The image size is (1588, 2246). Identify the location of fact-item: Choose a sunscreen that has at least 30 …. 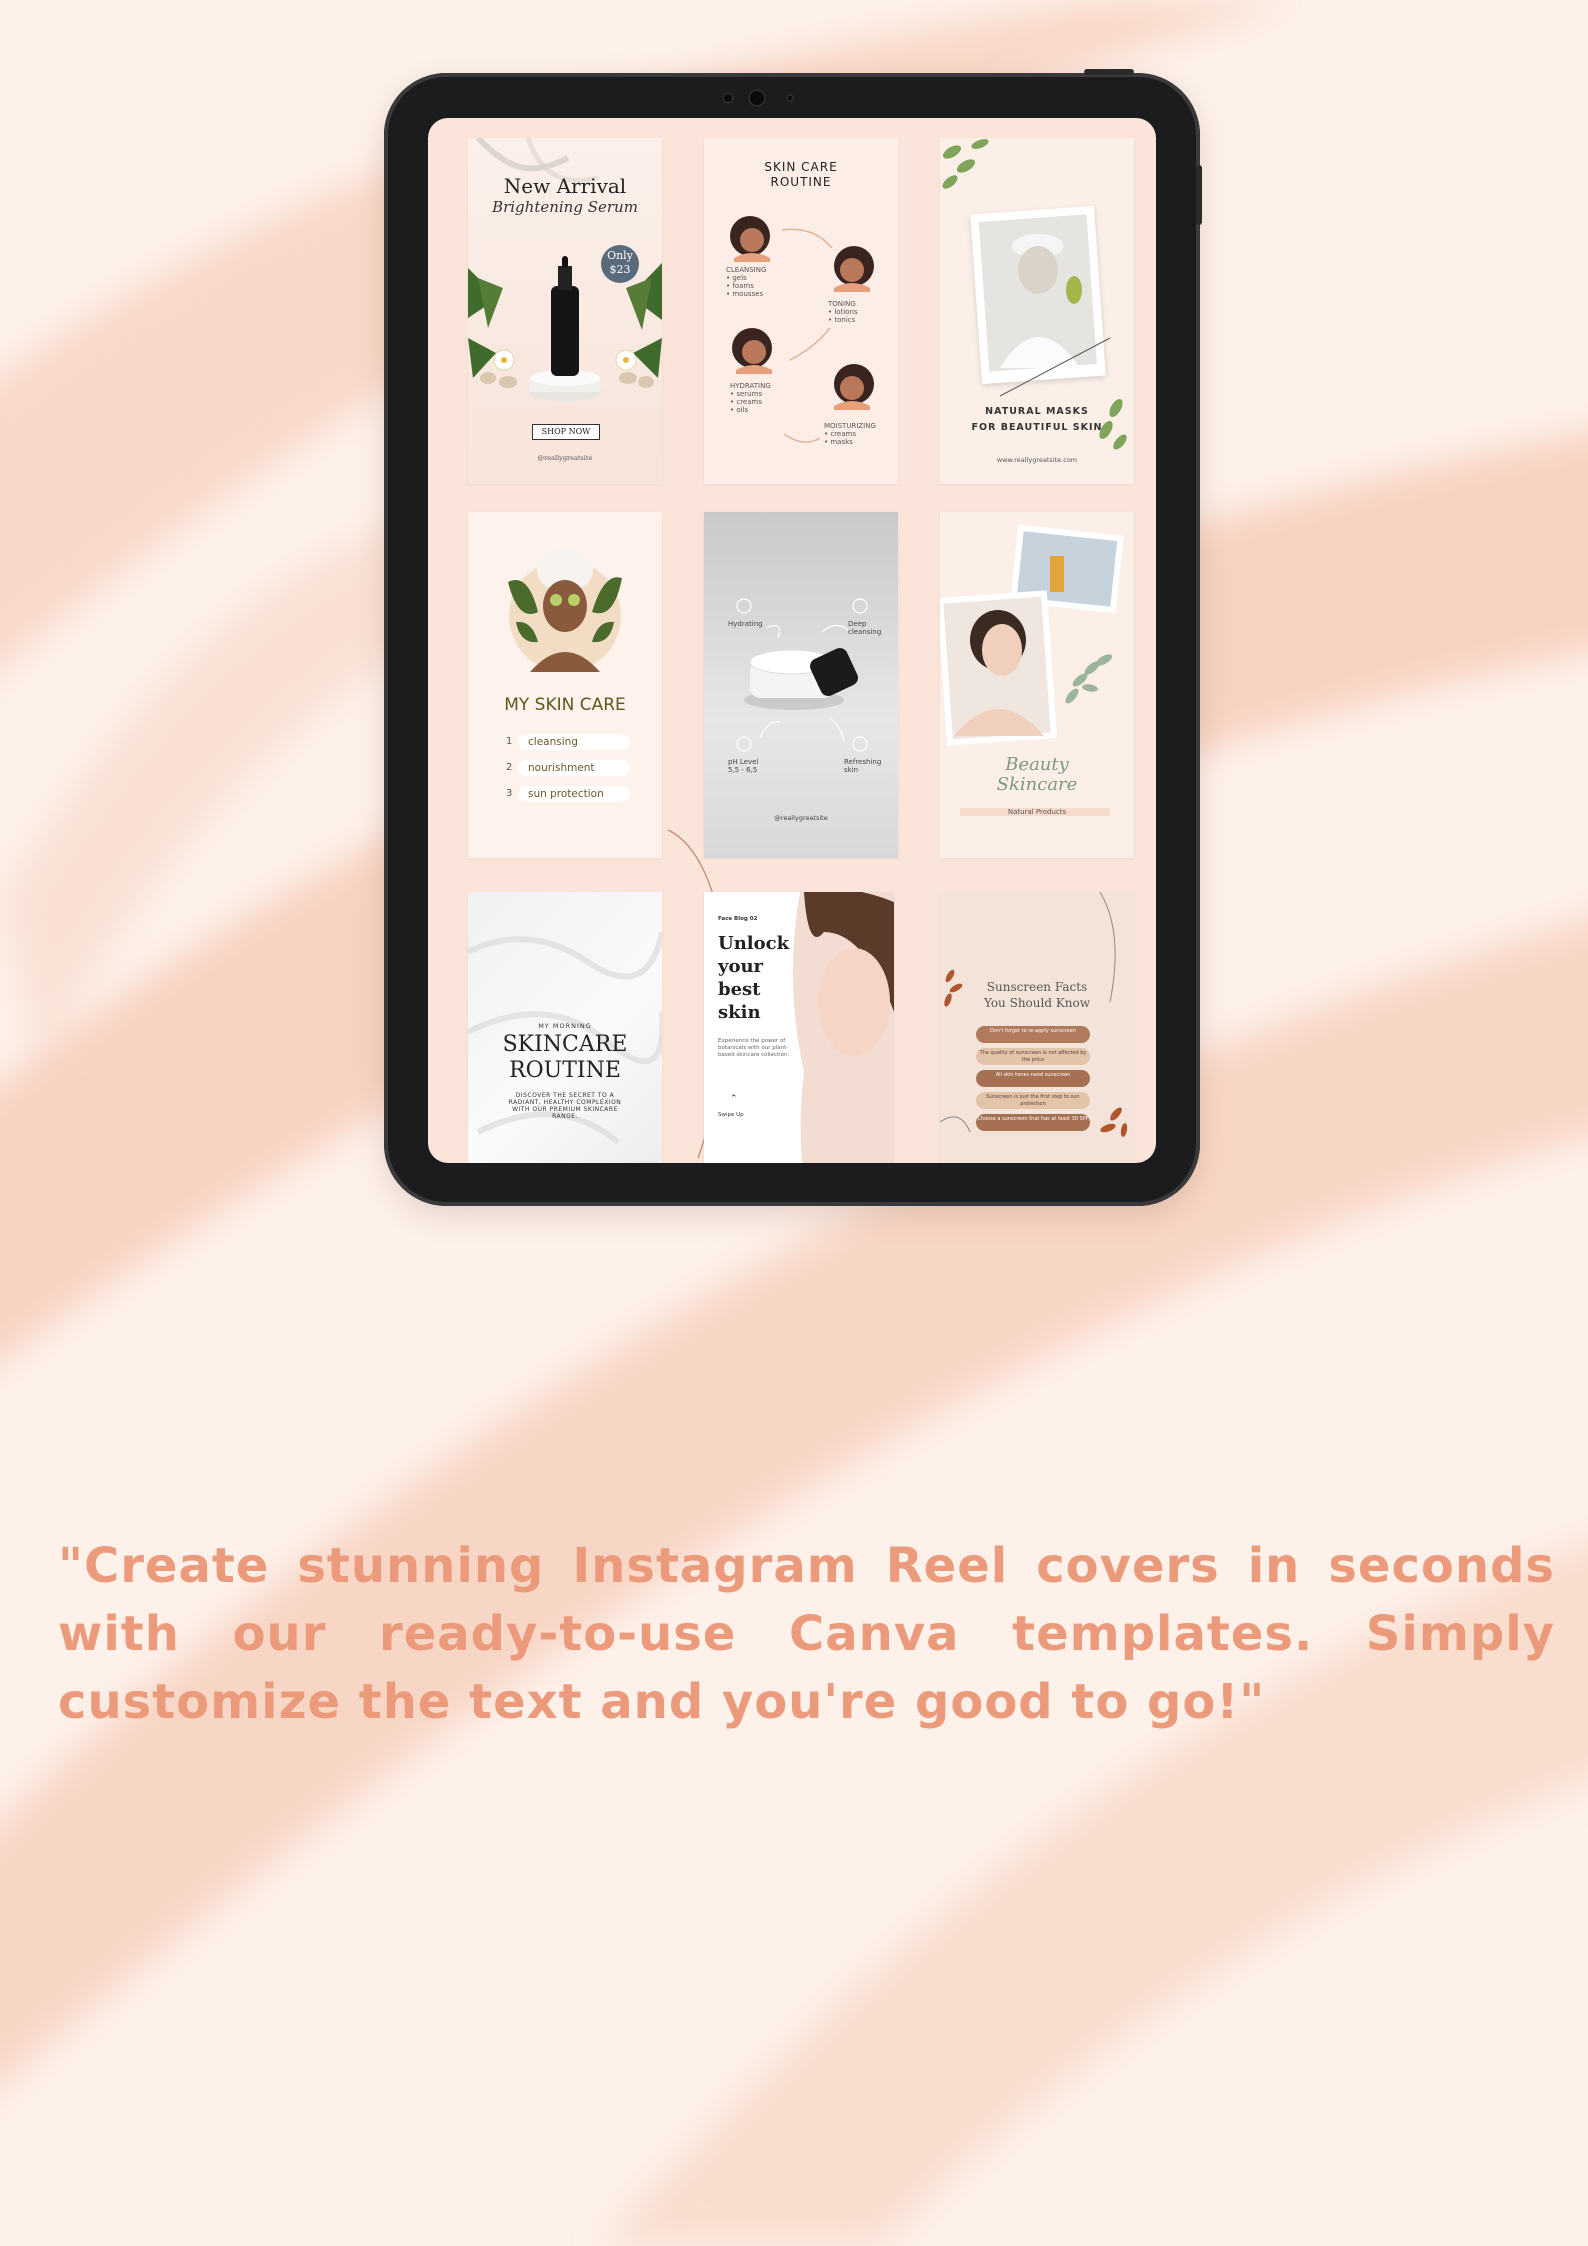
(1033, 1122).